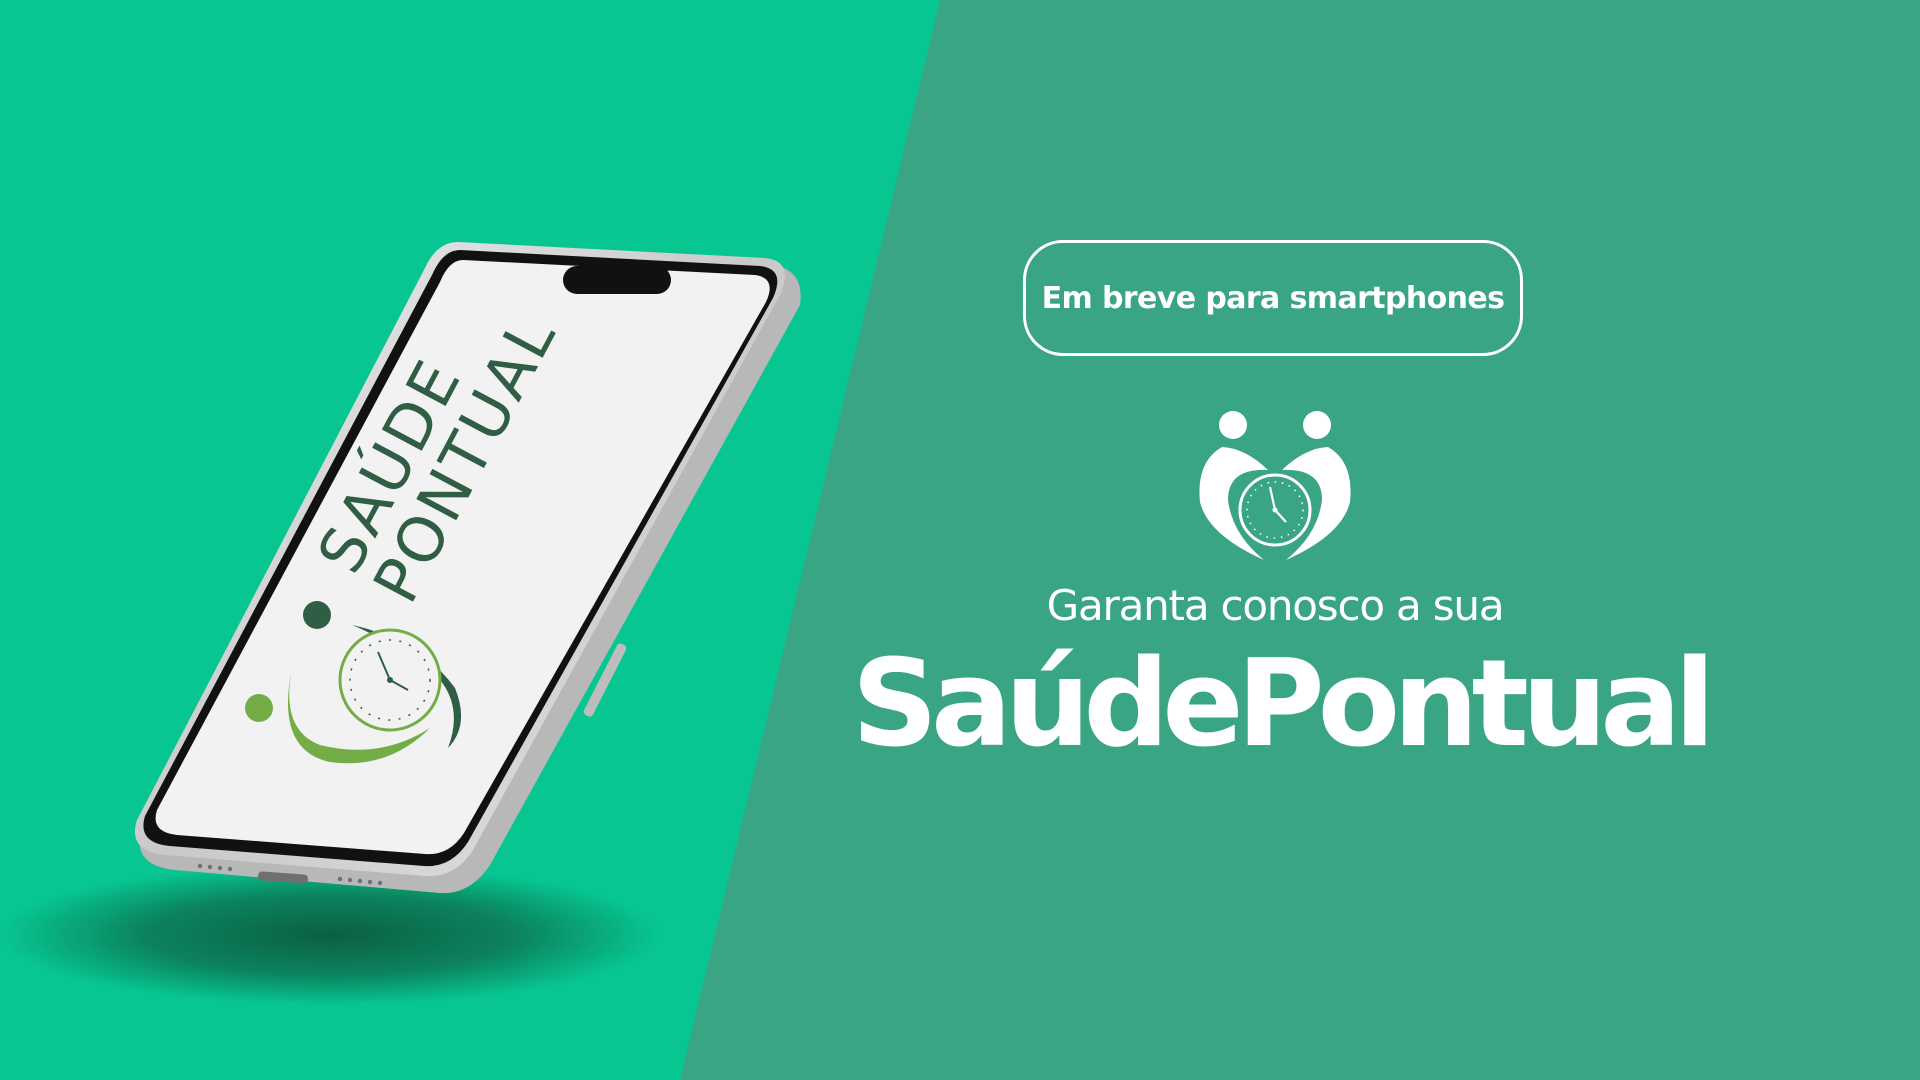 The image size is (1920, 1080). Describe the element at coordinates (1283, 704) in the screenshot. I see `brand-name: SaúdePontual` at that location.